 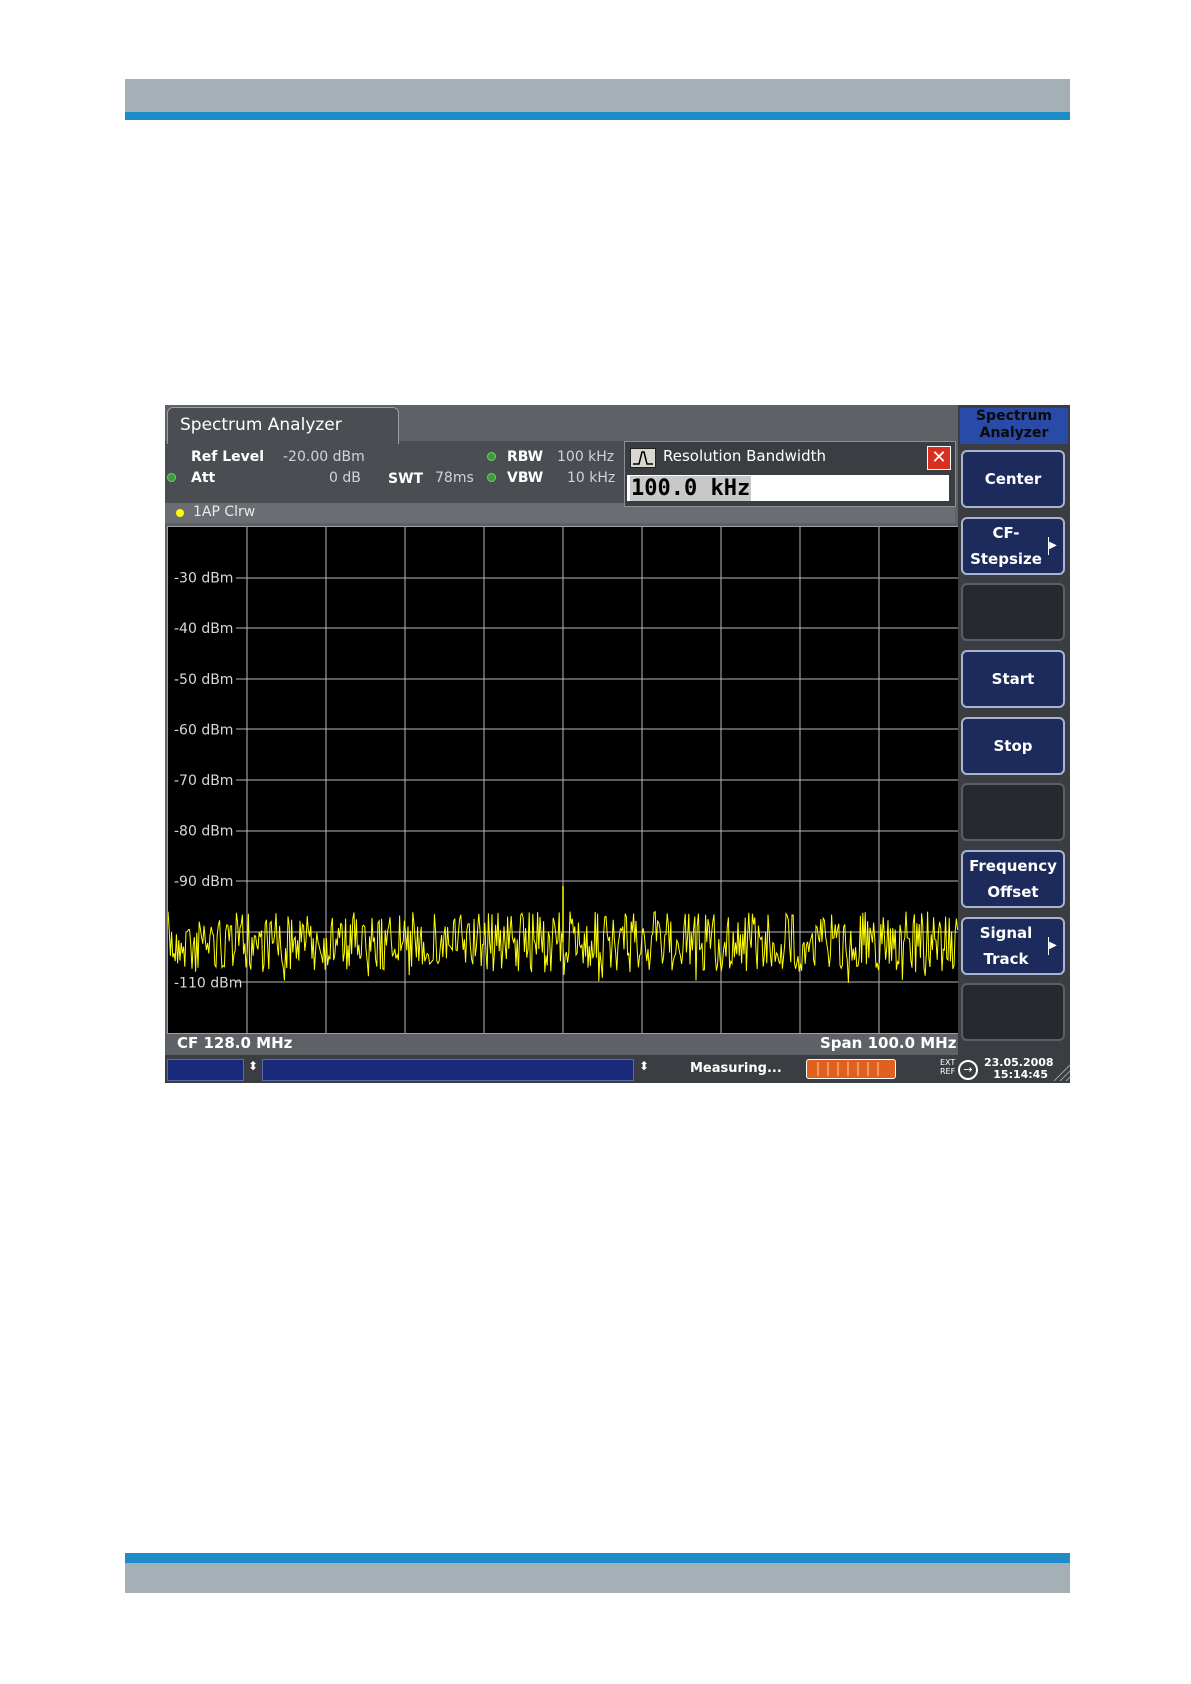 What do you see at coordinates (345, 478) in the screenshot?
I see `att-value: 0 dB` at bounding box center [345, 478].